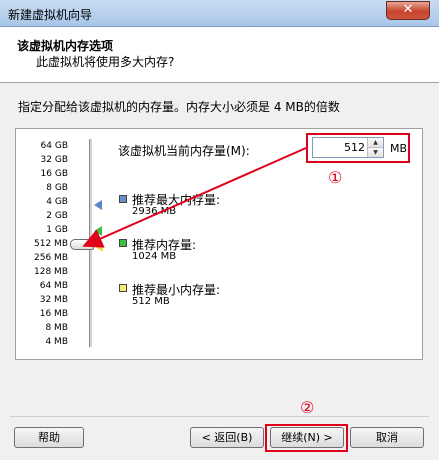 The image size is (439, 460). Describe the element at coordinates (227, 437) in the screenshot. I see `back-button: < 返回(B)` at that location.